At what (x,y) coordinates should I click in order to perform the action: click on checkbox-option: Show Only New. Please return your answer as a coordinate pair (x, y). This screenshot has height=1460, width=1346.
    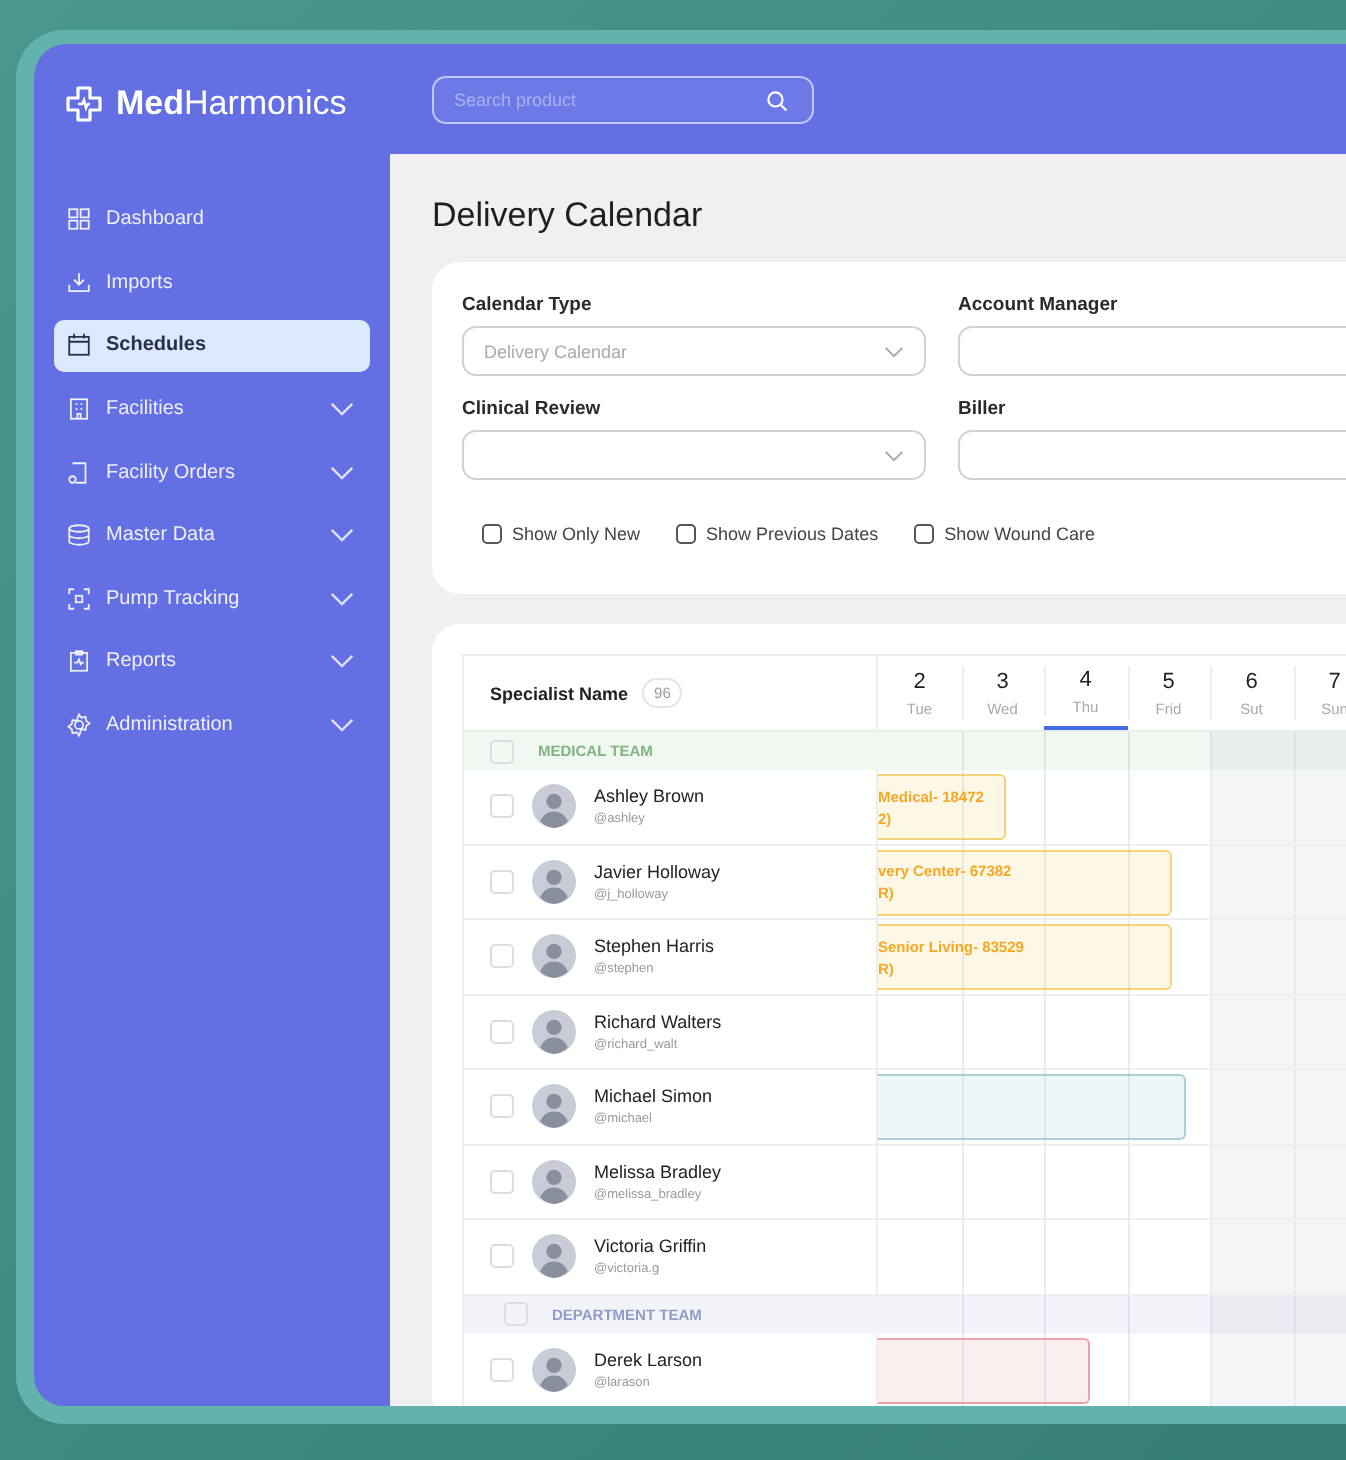
    Looking at the image, I should click on (561, 534).